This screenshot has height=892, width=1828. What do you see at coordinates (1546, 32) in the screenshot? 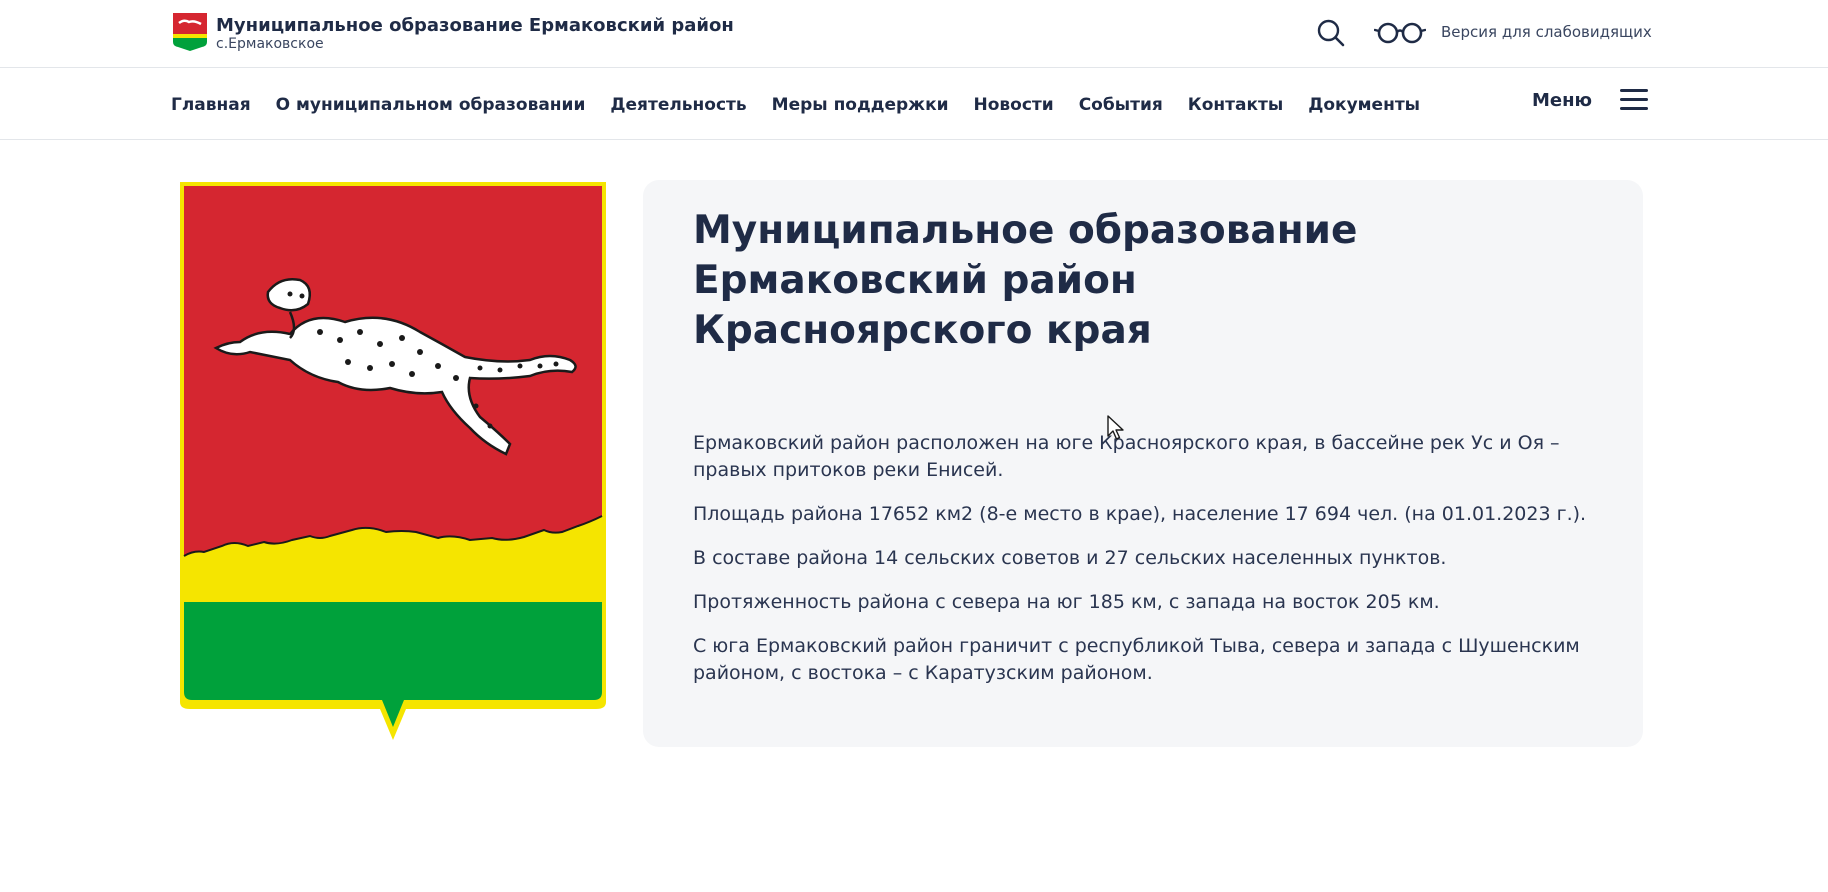
I see `accessibility-version-link: Версия для слабовидящих` at bounding box center [1546, 32].